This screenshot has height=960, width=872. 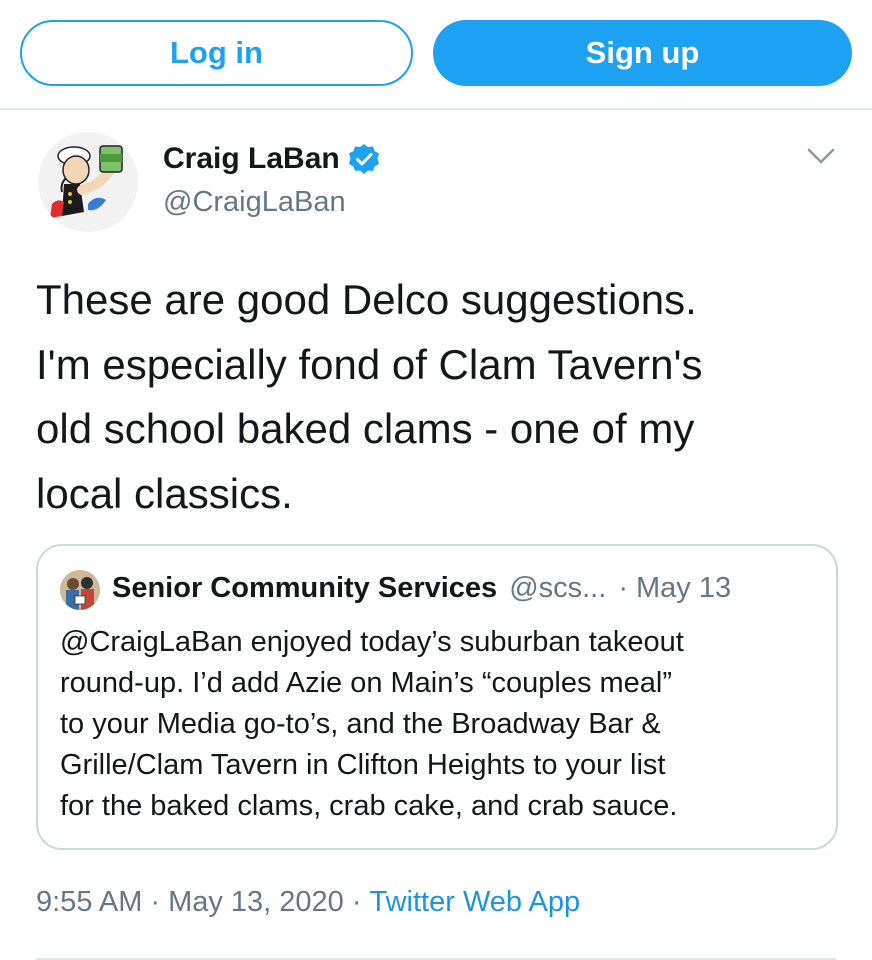 I want to click on quoted-avatar, so click(x=80, y=590).